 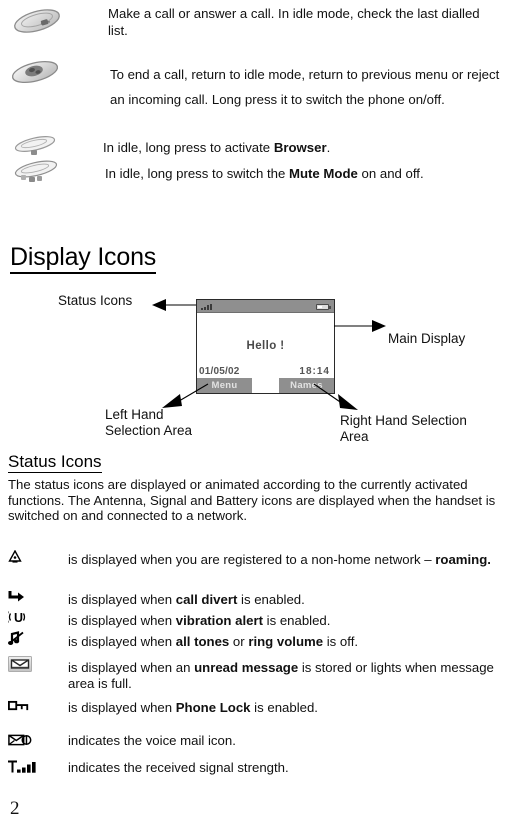 I want to click on unread-message-icon, so click(x=31, y=666).